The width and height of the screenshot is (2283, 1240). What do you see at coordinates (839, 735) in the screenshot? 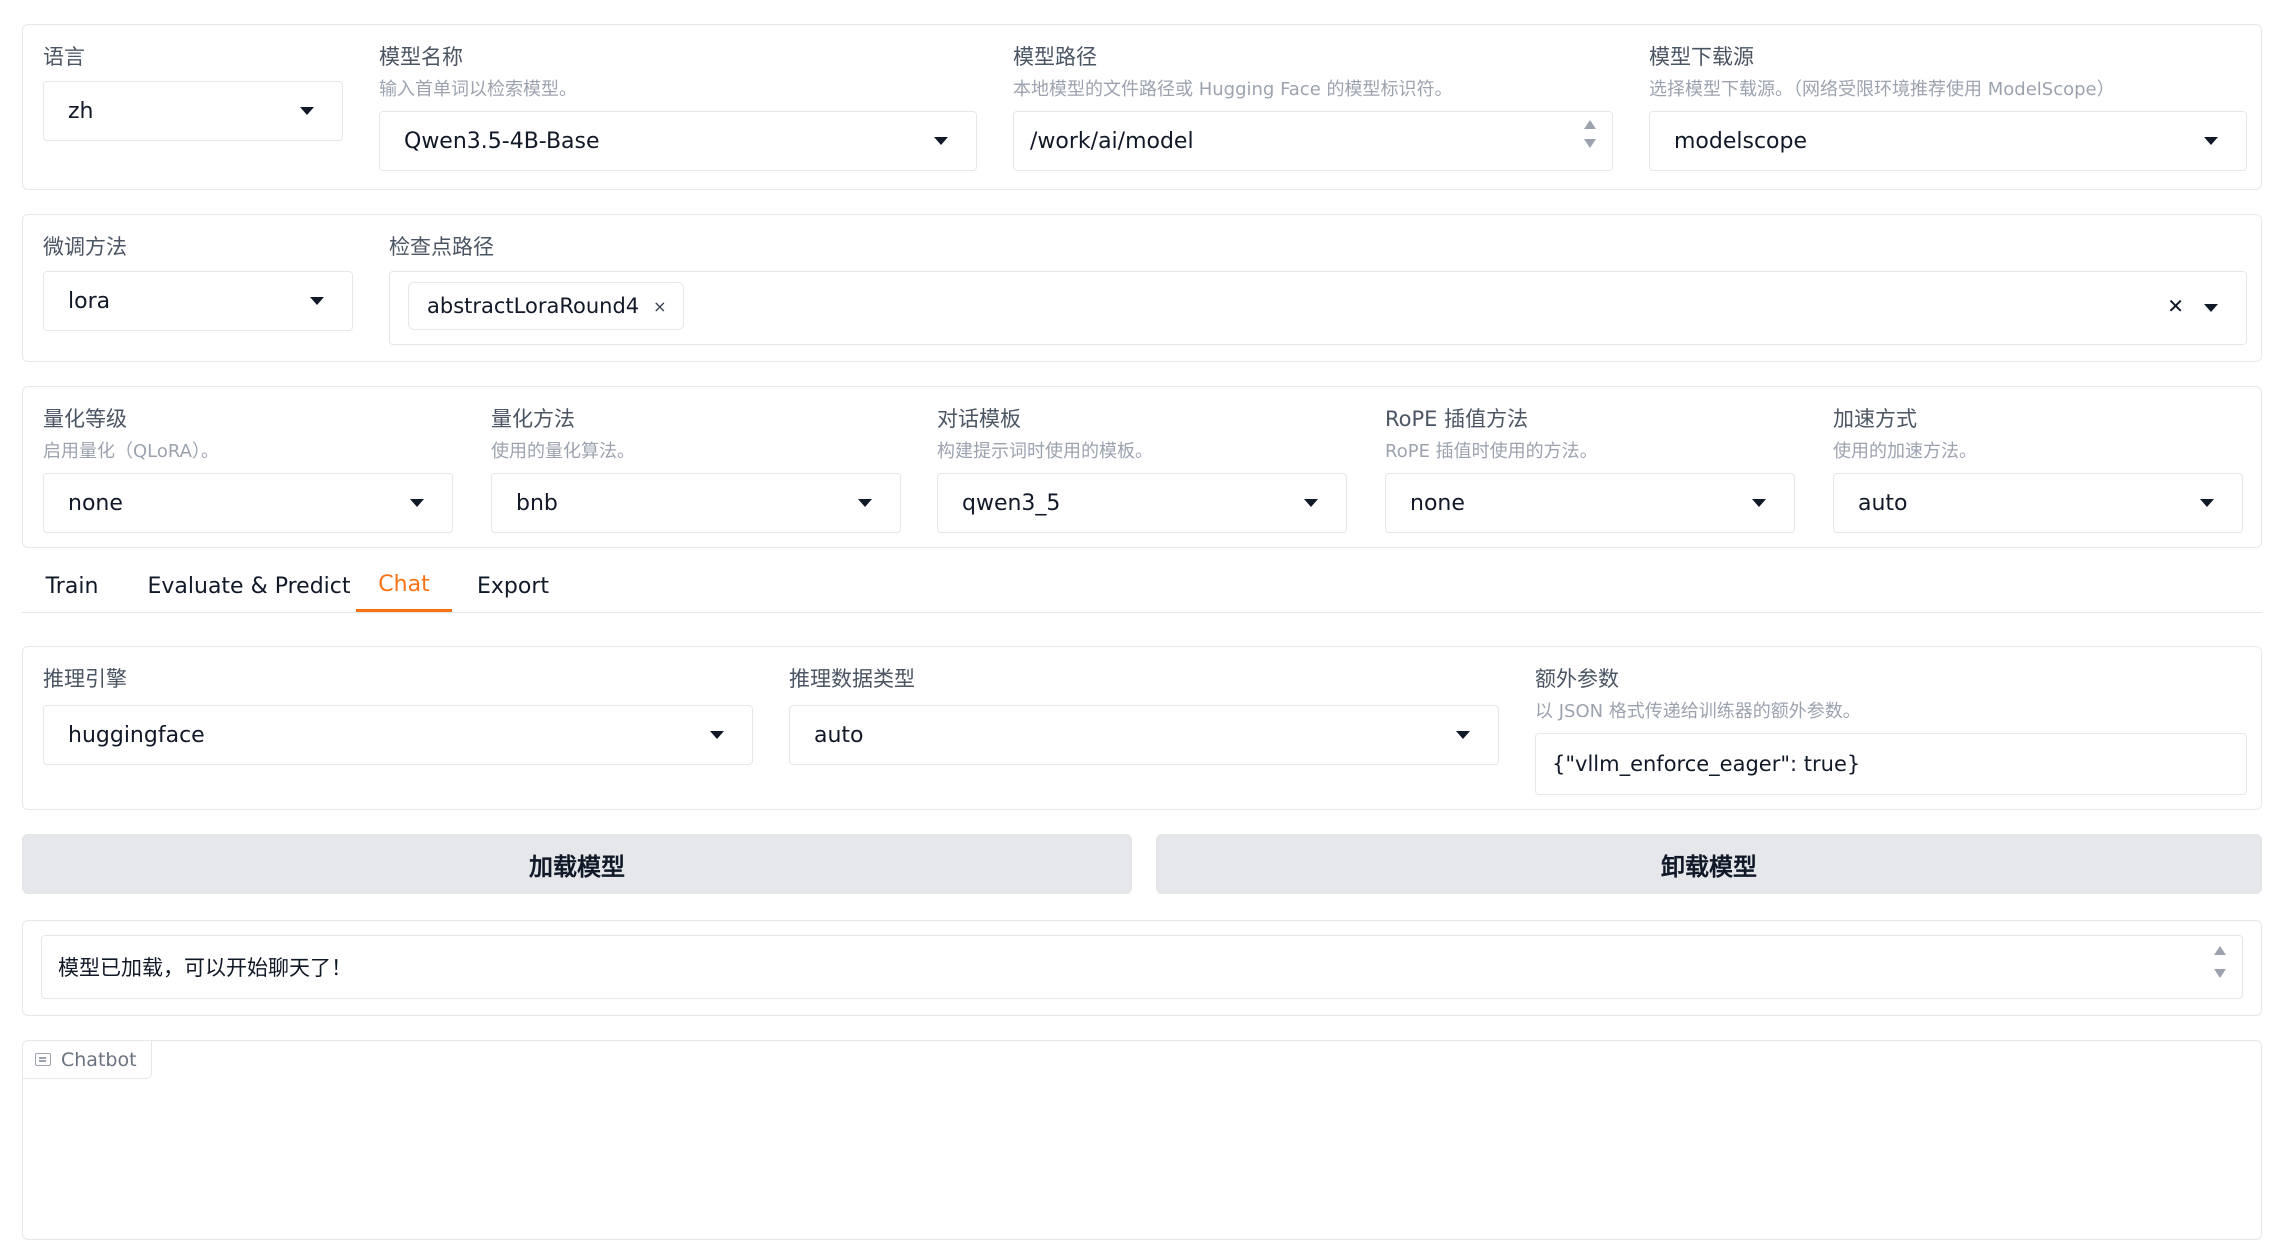
I see `infer-dtype-value: auto` at bounding box center [839, 735].